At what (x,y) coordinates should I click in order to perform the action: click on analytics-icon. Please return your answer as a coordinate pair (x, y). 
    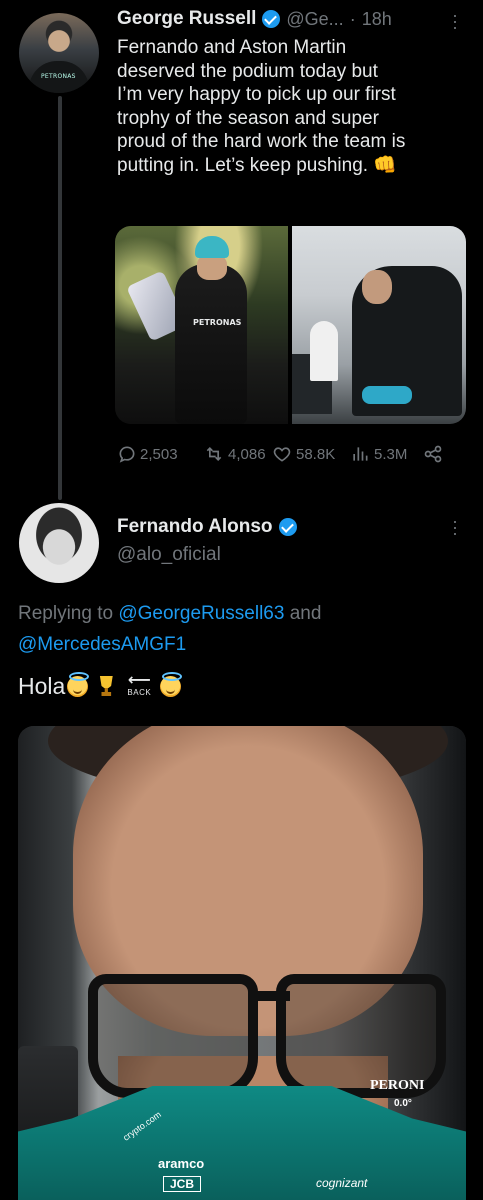
    Looking at the image, I should click on (360, 454).